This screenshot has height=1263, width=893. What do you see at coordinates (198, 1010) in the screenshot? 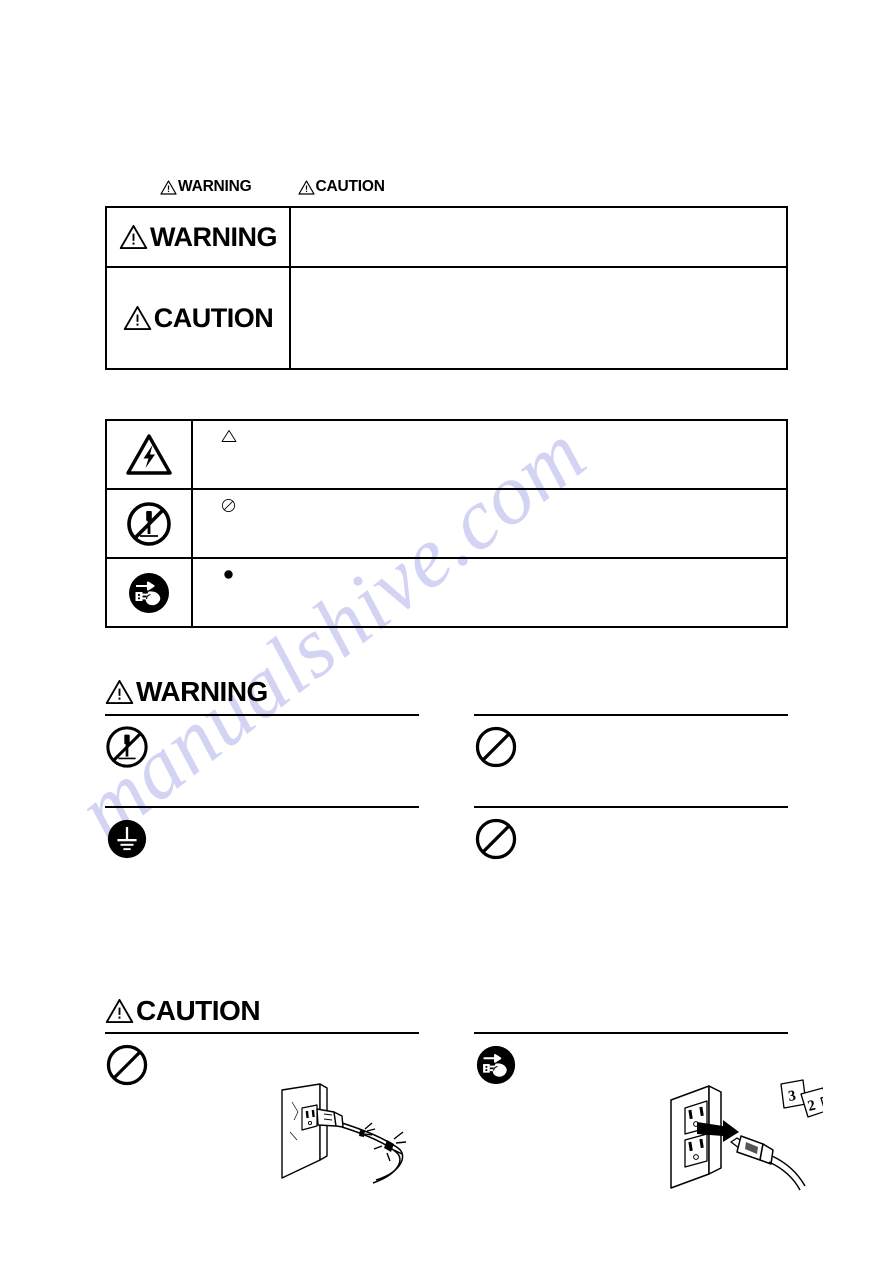
I see `caution-heading-label: CAUTION` at bounding box center [198, 1010].